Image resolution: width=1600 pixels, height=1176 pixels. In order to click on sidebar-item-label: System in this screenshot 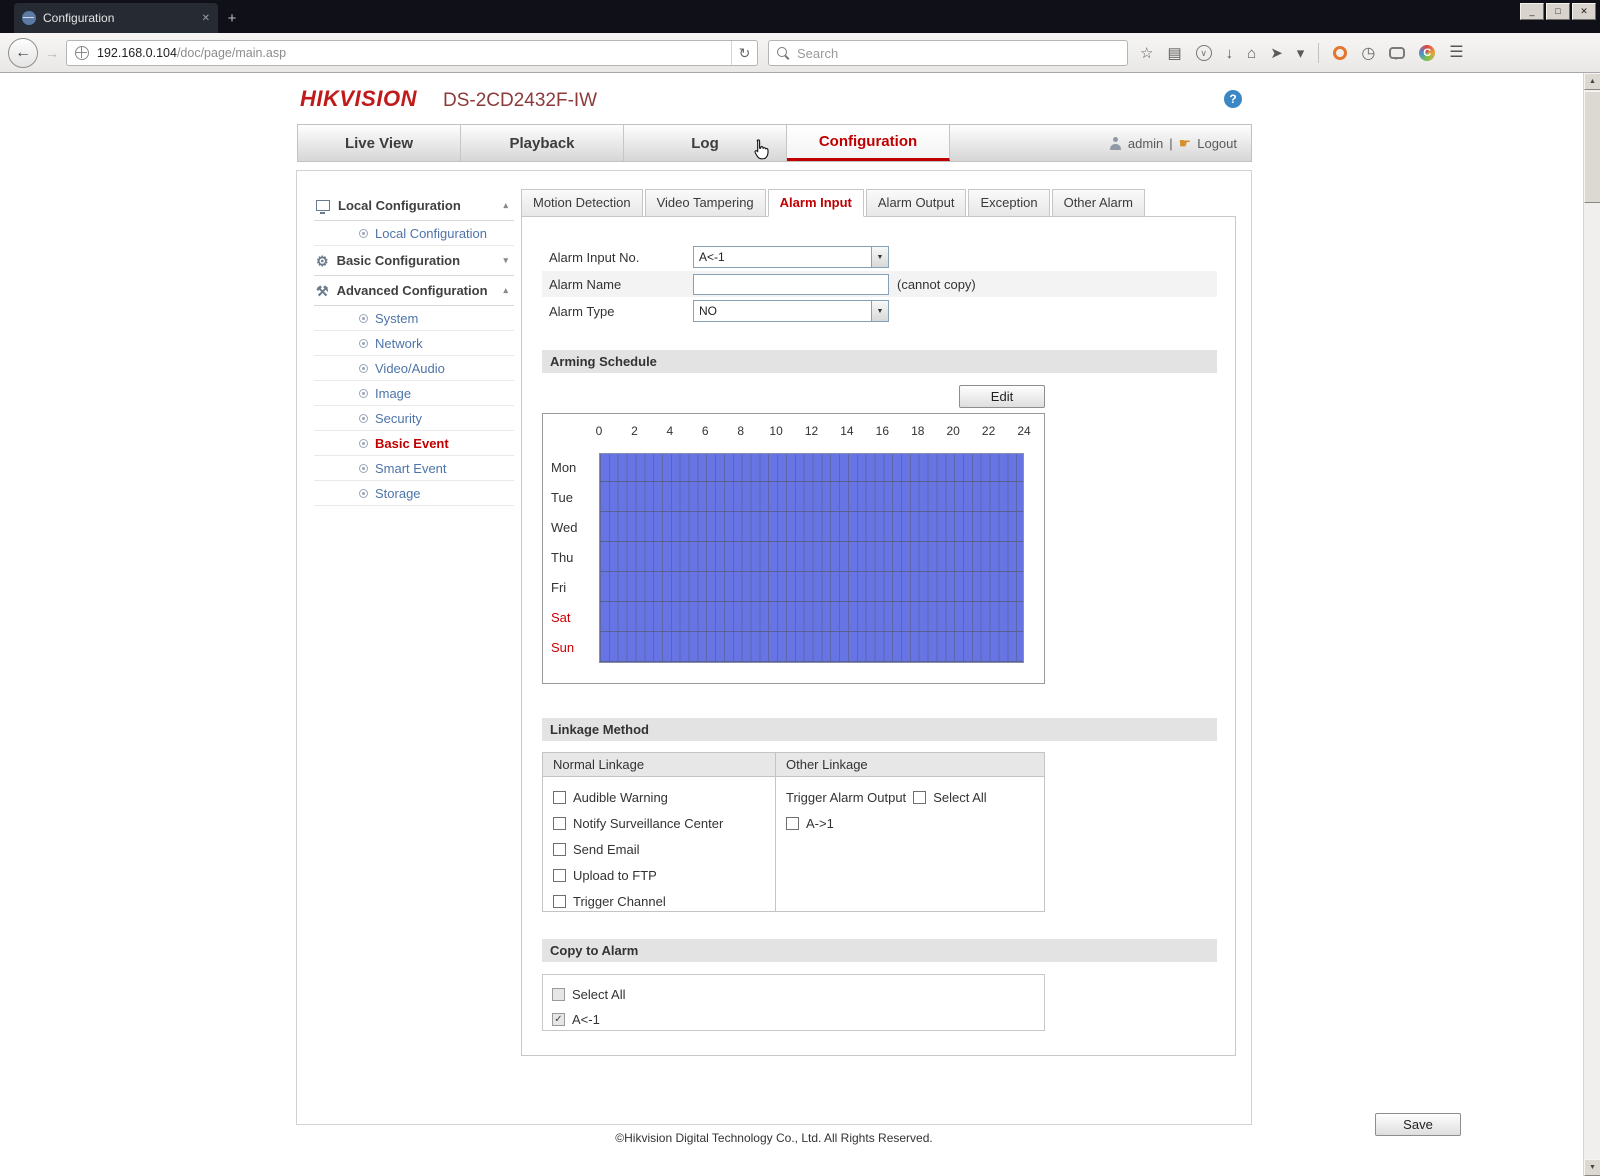, I will do `click(397, 318)`.